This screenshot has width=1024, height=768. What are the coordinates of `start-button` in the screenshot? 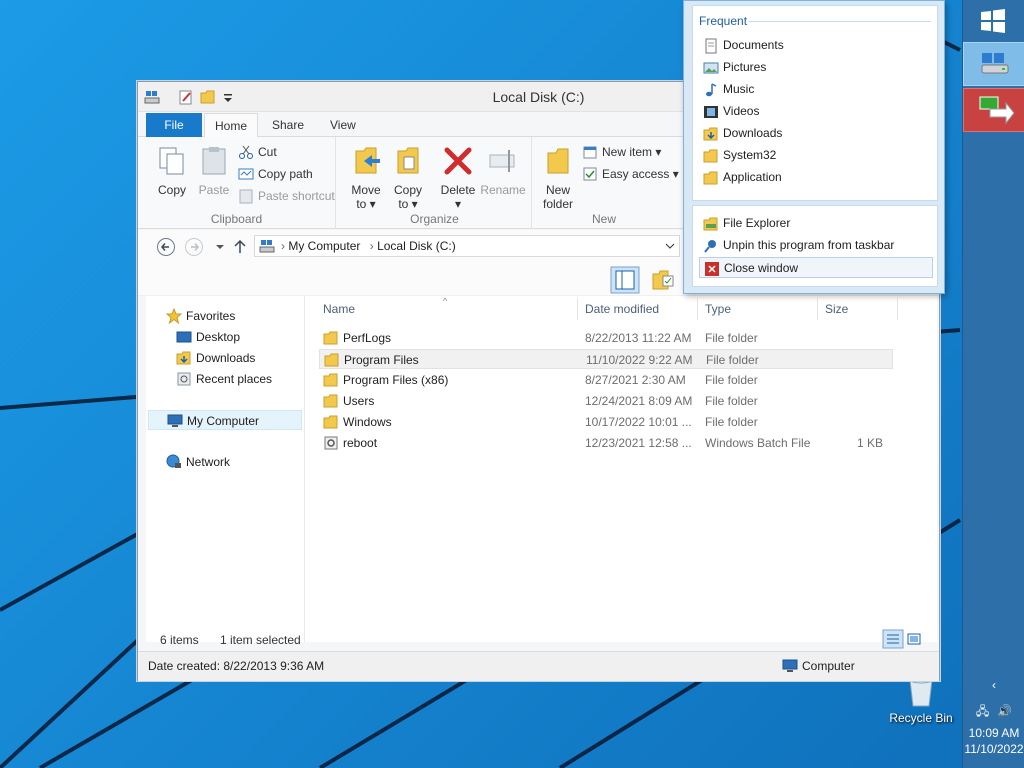 It's located at (993, 21).